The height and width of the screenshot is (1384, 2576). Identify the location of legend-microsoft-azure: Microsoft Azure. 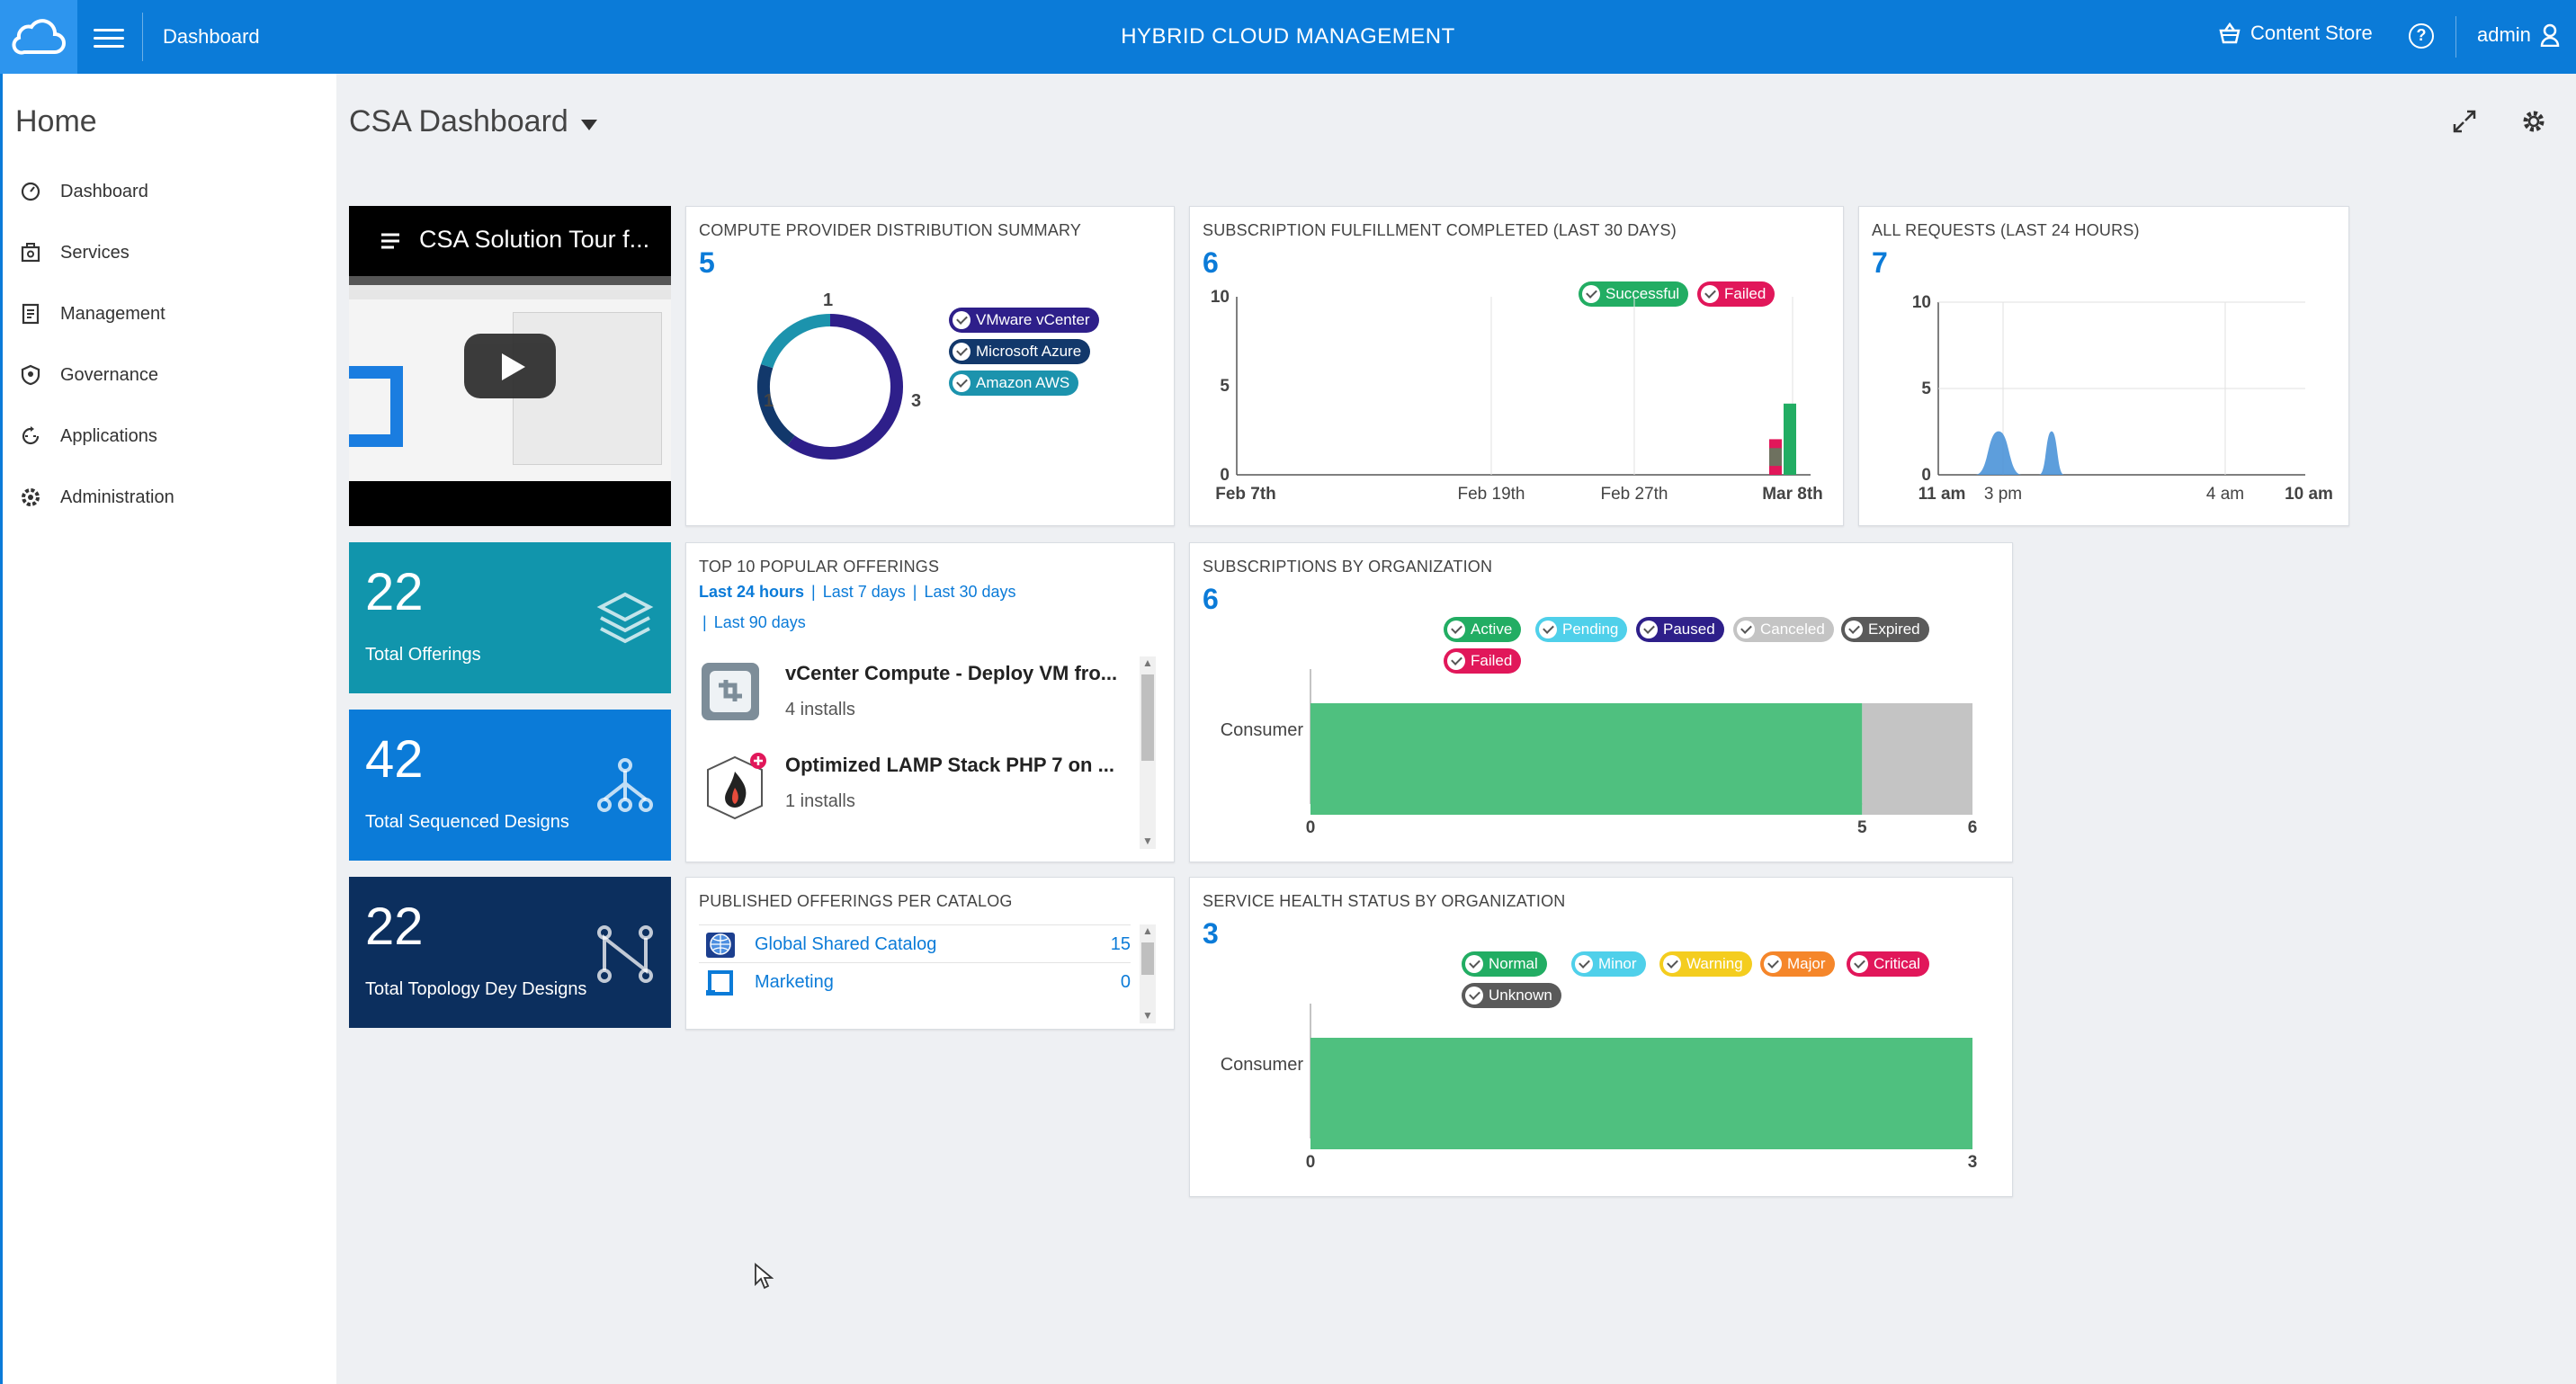
(1020, 351).